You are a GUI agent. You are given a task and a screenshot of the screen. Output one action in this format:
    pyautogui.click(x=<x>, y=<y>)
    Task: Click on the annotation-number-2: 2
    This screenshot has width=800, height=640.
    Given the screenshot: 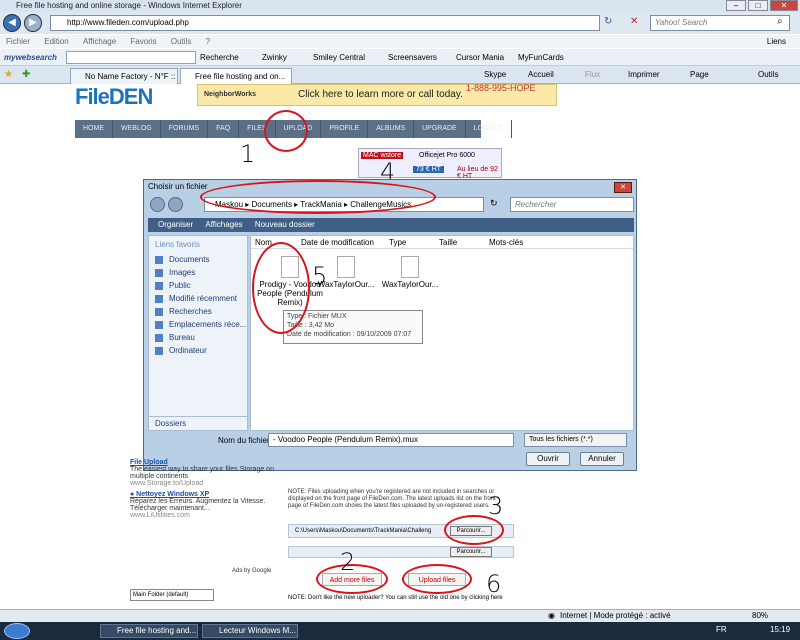 What is the action you would take?
    pyautogui.click(x=348, y=562)
    